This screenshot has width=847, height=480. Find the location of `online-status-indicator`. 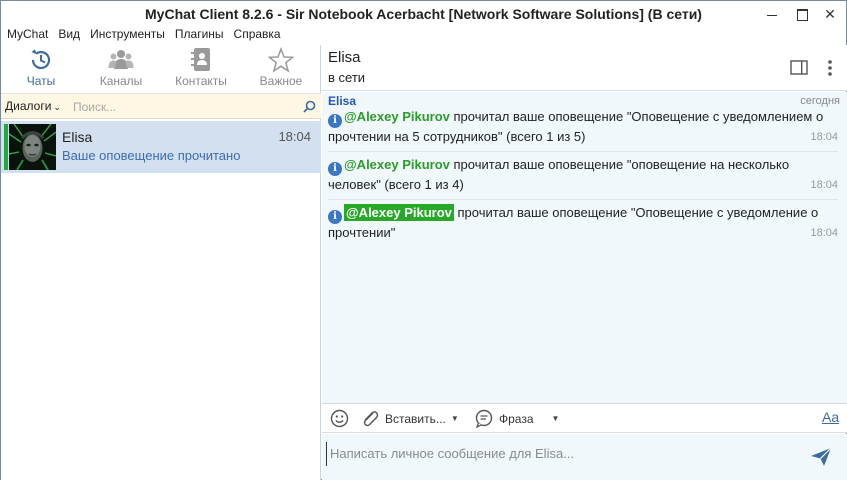

online-status-indicator is located at coordinates (6, 147).